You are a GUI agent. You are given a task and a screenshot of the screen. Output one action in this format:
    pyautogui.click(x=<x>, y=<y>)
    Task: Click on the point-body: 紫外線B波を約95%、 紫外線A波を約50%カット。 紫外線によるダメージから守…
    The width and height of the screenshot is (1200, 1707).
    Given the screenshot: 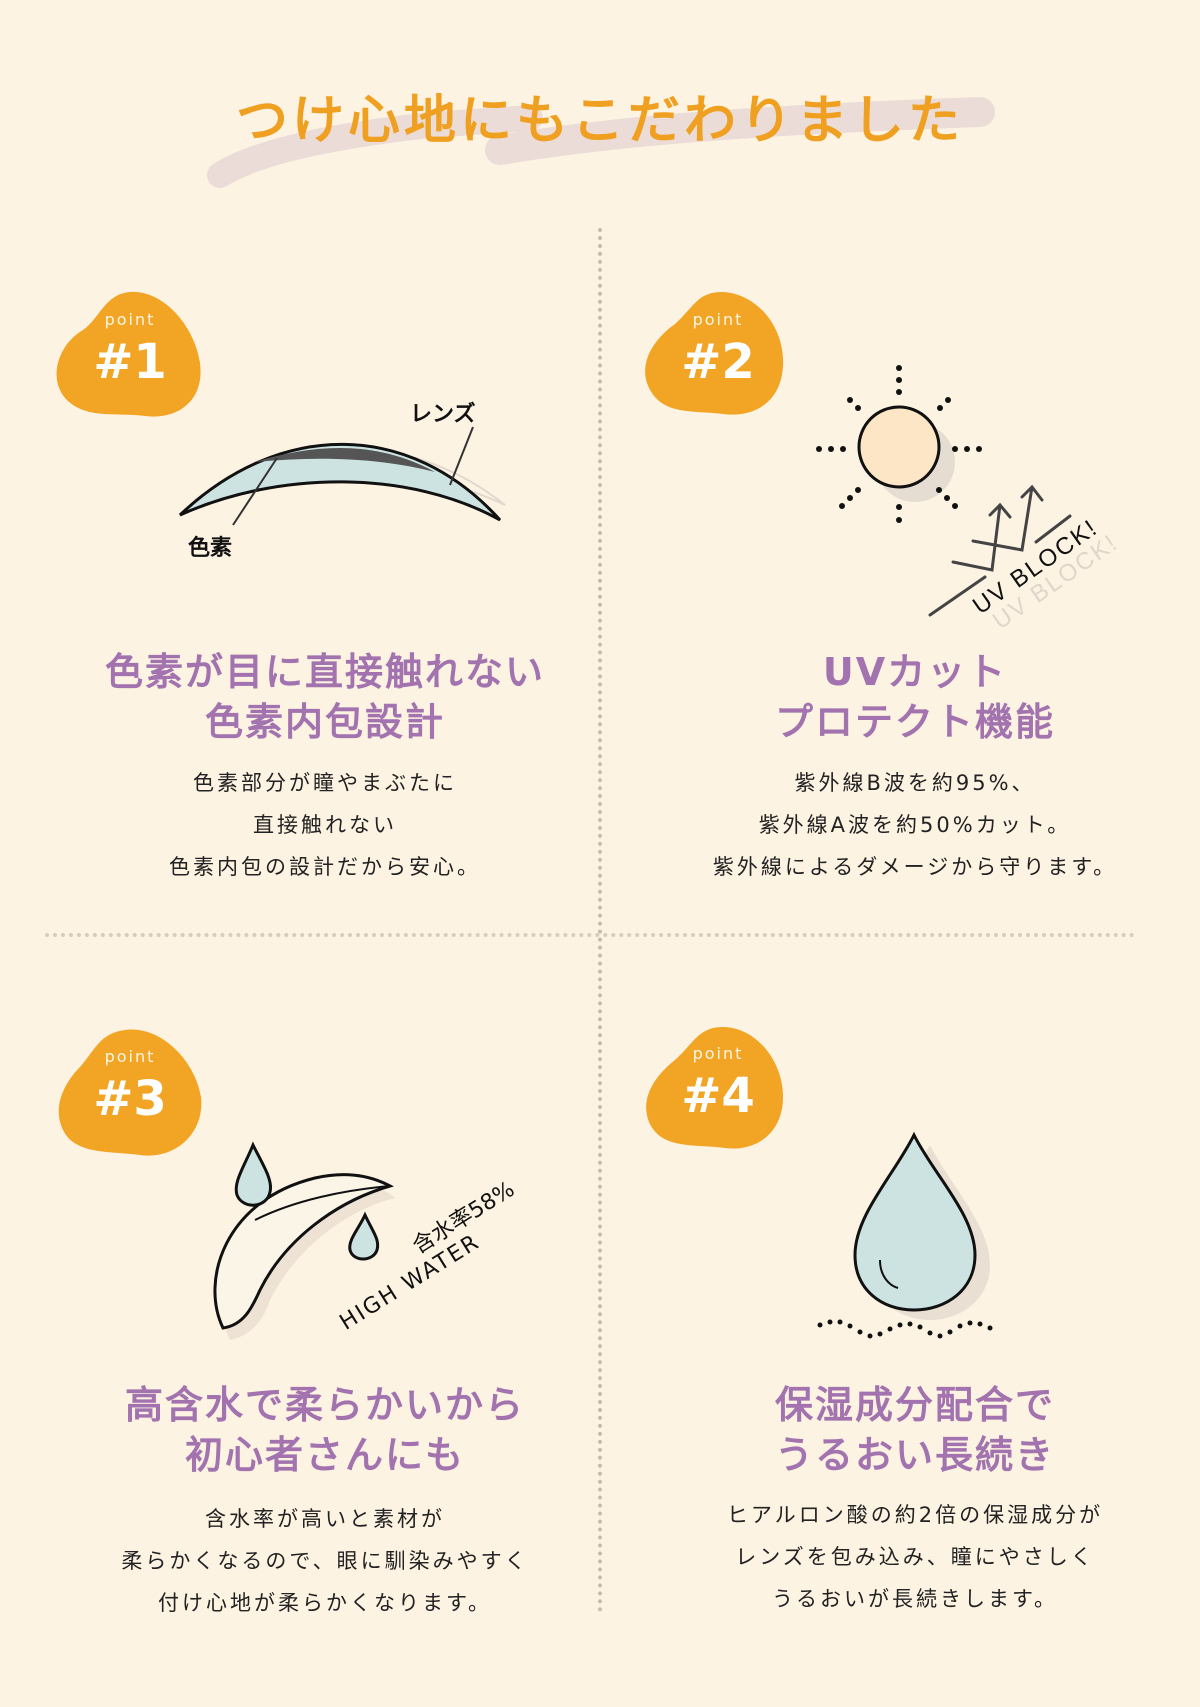 What is the action you would take?
    pyautogui.click(x=915, y=825)
    